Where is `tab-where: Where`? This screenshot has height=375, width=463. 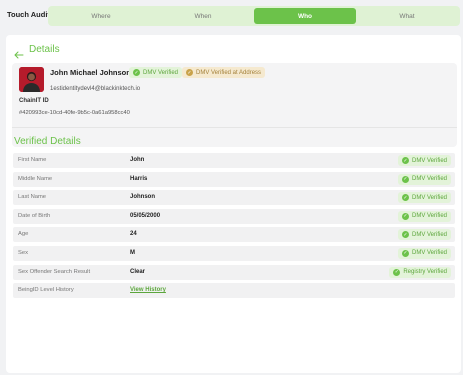
tab-where: Where is located at coordinates (101, 16).